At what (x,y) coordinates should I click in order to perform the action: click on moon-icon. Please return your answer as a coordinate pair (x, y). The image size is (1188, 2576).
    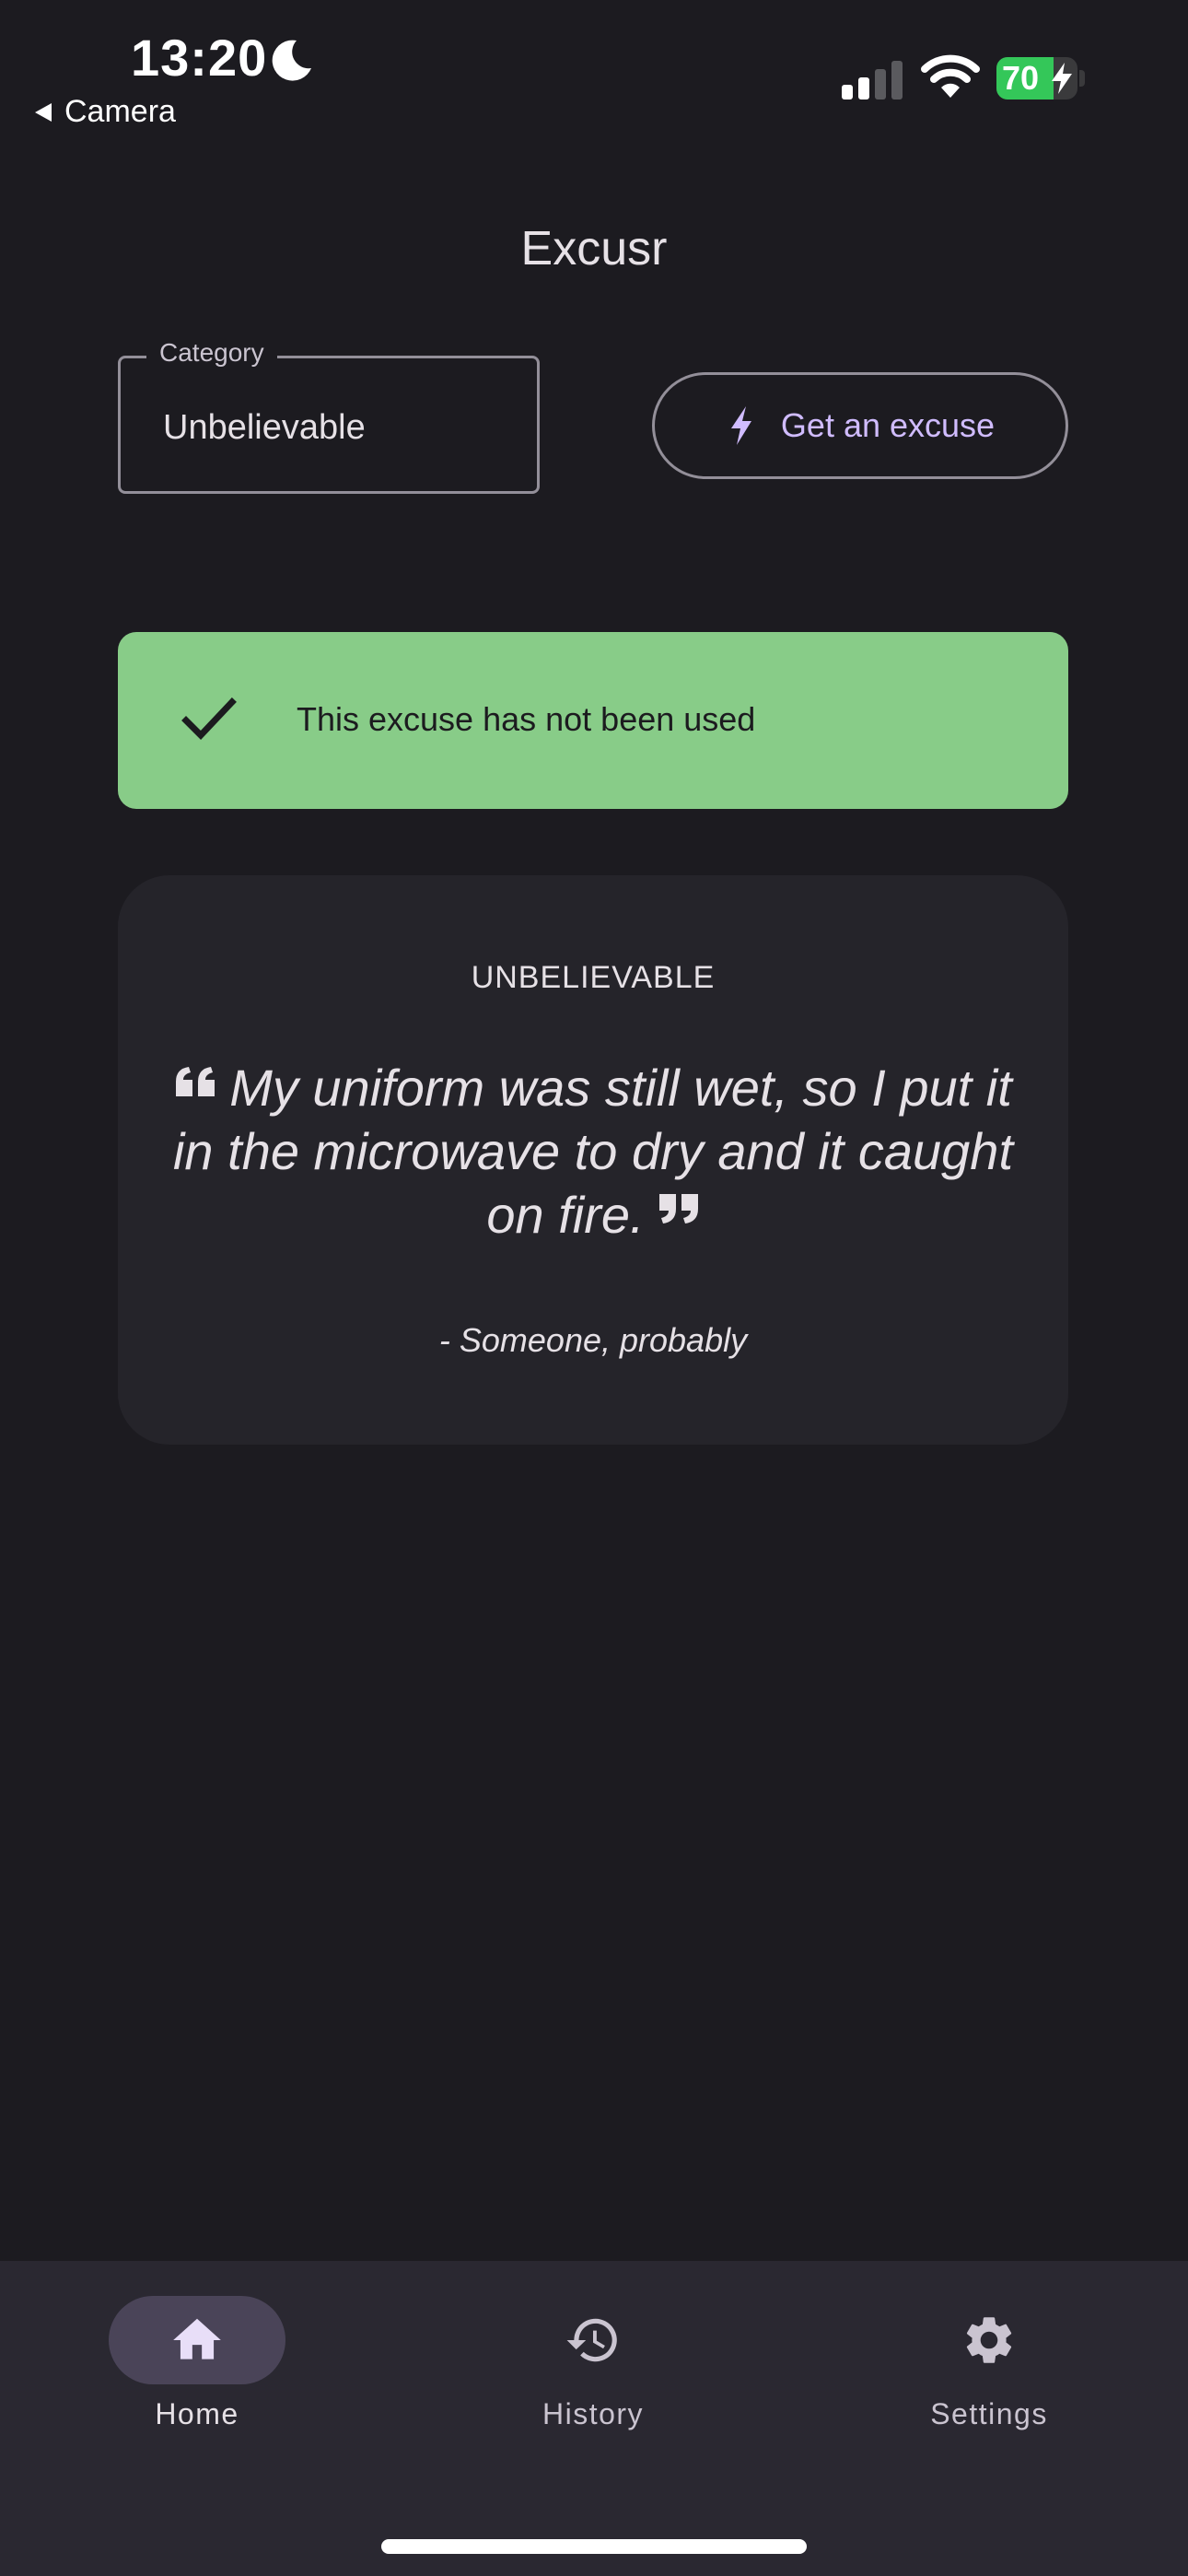
    Looking at the image, I should click on (291, 60).